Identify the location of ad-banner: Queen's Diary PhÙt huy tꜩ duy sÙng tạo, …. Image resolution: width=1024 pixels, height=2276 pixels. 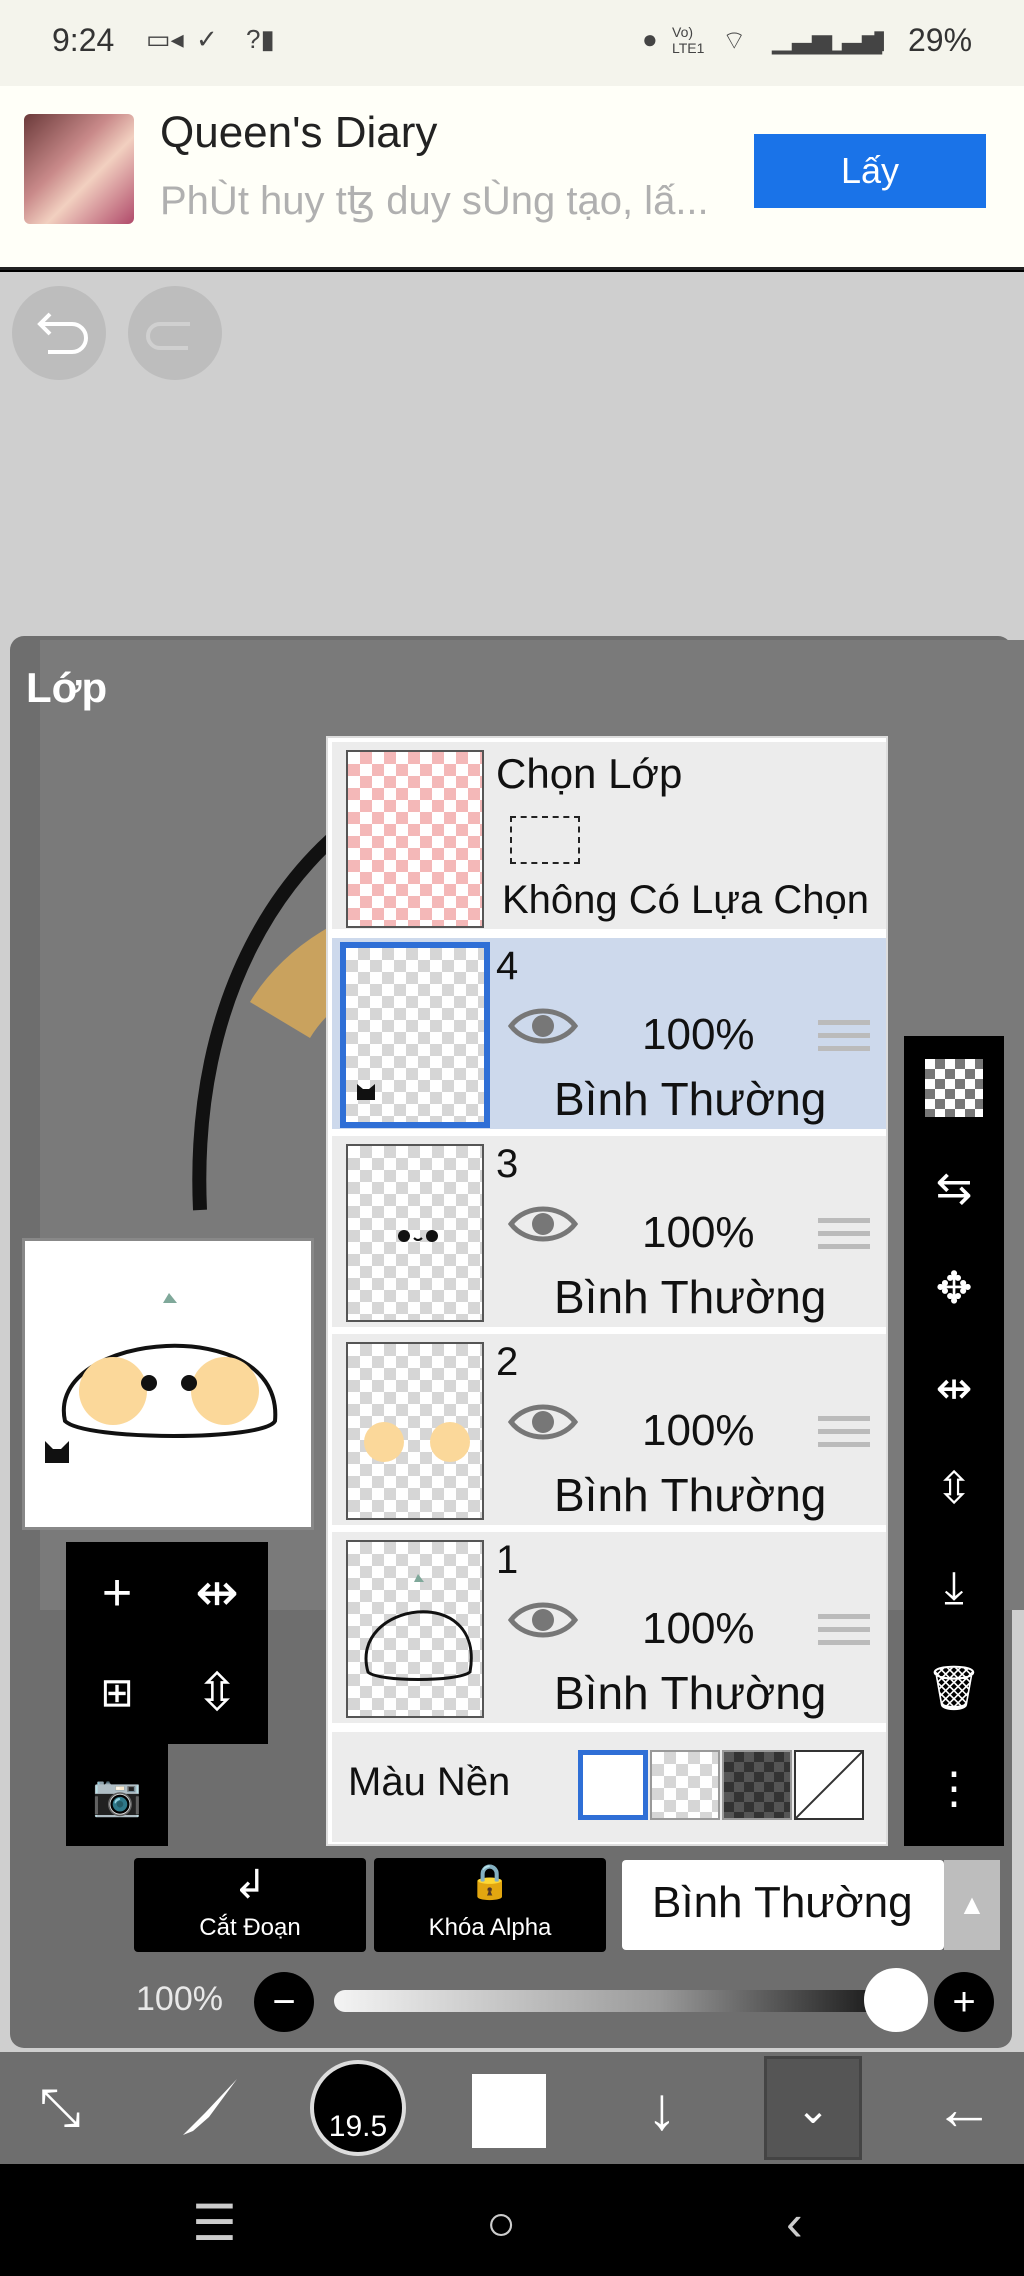
(512, 178).